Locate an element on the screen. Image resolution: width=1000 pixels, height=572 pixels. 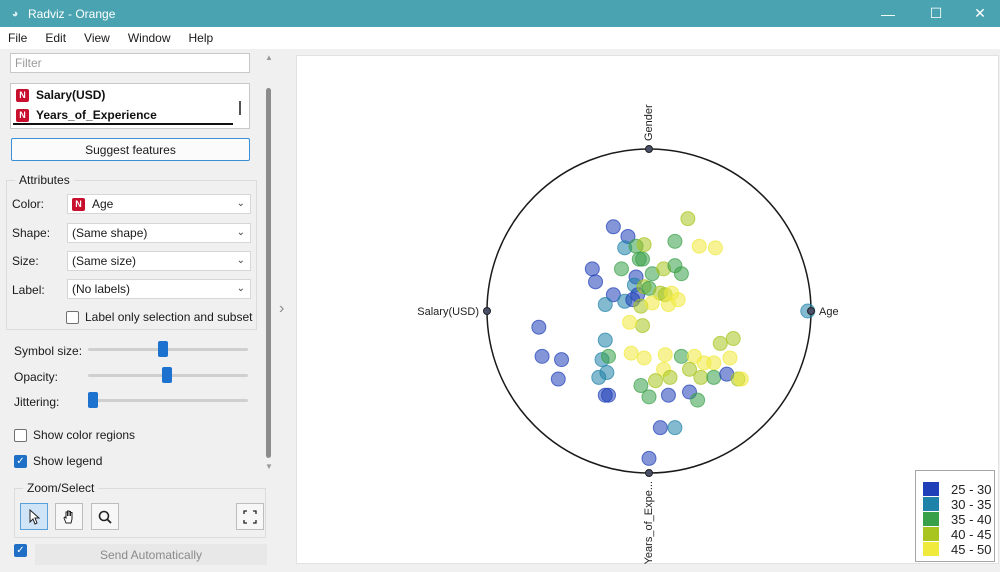
list-item: N Years_of_Experience is located at coordinates (86, 115).